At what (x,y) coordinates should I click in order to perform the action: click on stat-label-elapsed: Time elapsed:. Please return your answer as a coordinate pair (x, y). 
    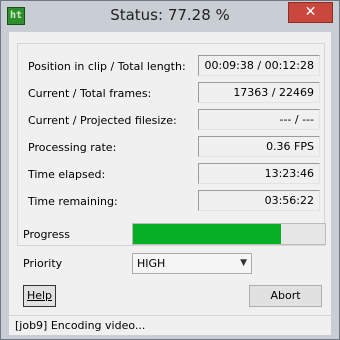
    Looking at the image, I should click on (67, 174).